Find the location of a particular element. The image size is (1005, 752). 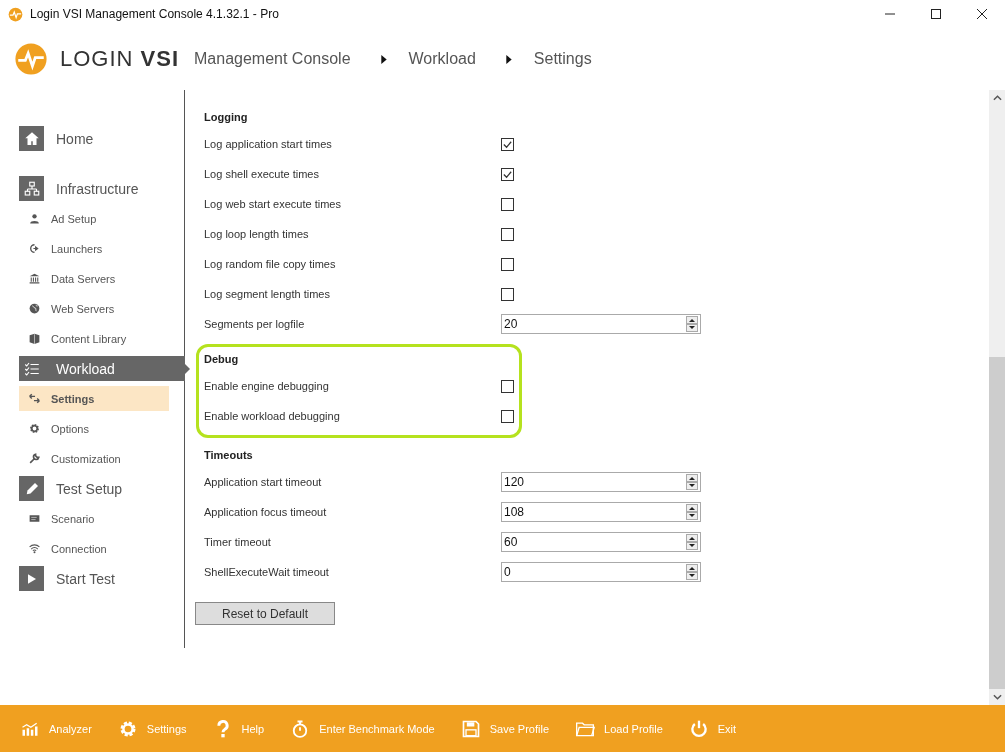

card-icon is located at coordinates (34, 518).